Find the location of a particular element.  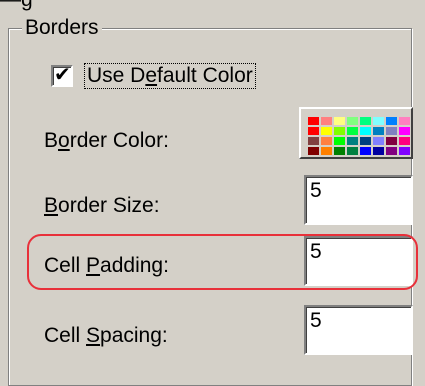

clipped-top-text: —g is located at coordinates (65, 5).